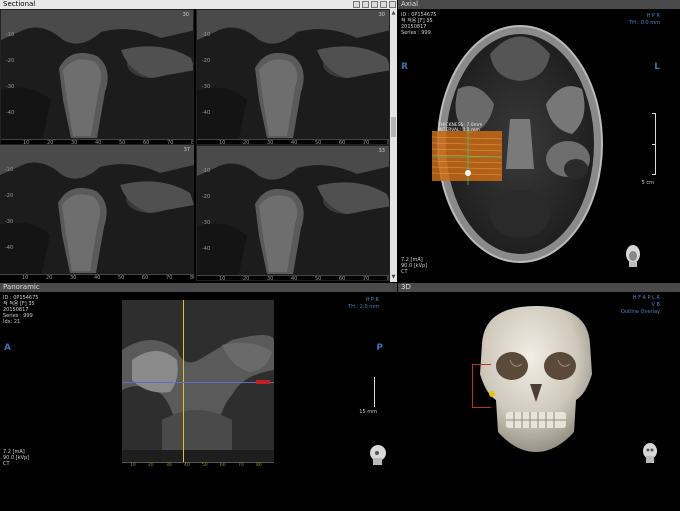 The height and width of the screenshot is (511, 680). Describe the element at coordinates (21, 287) in the screenshot. I see `panoramic-title: Panoramic` at that location.